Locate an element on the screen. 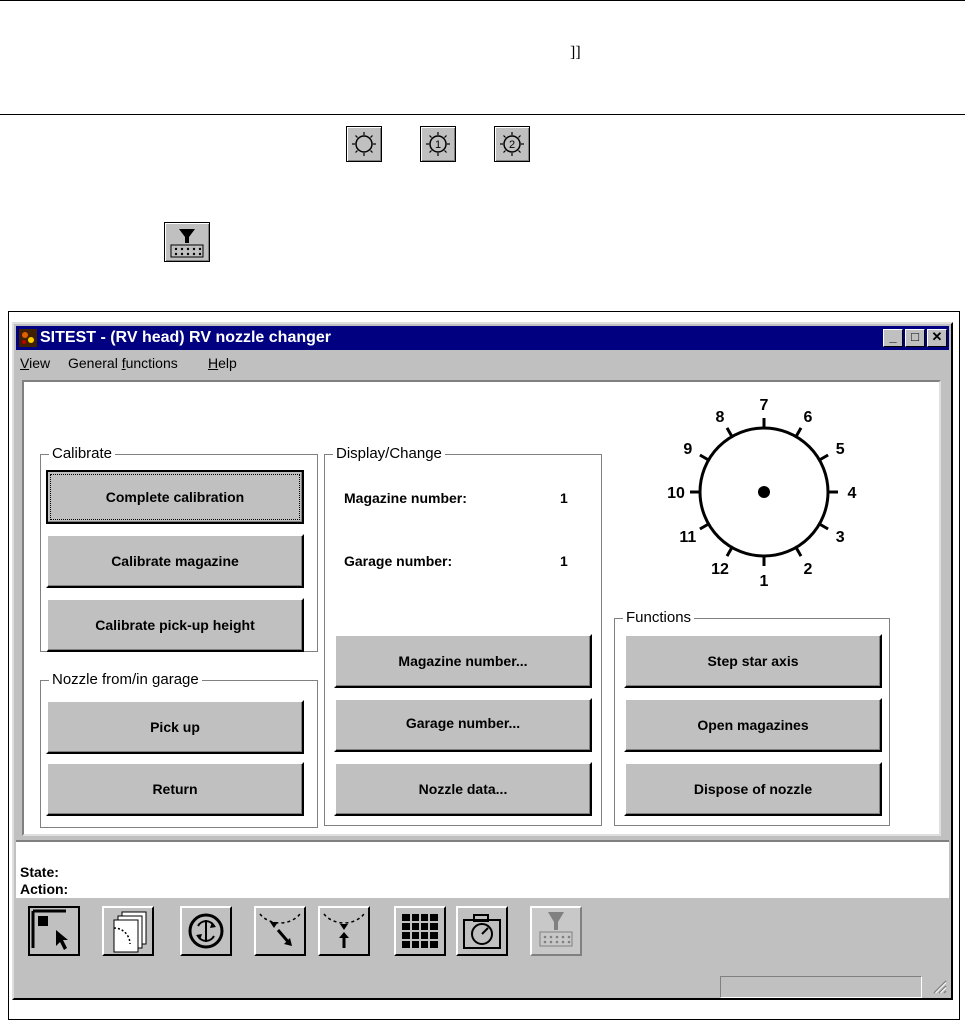 Image resolution: width=965 pixels, height=1020 pixels. dial-number-10: 10 is located at coordinates (676, 493).